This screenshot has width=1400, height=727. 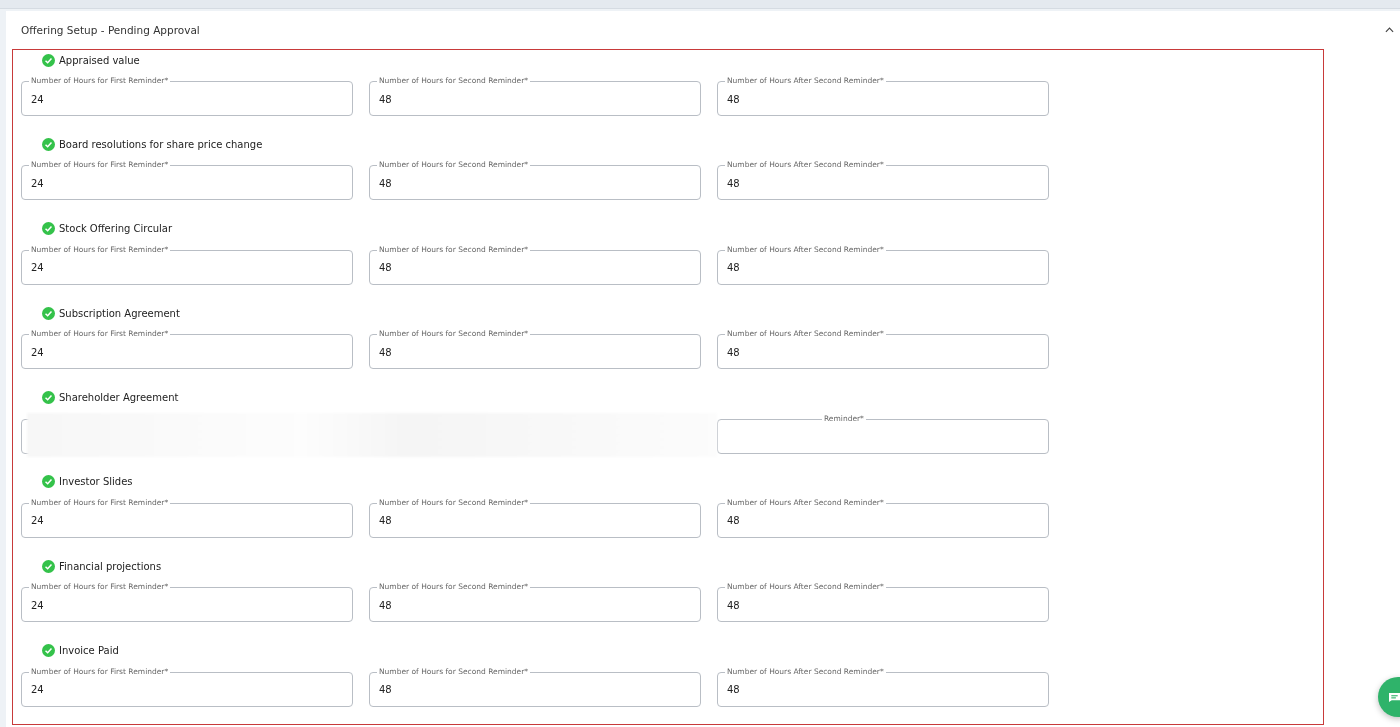 I want to click on section-title: Stock Offering Circular, so click(x=116, y=229).